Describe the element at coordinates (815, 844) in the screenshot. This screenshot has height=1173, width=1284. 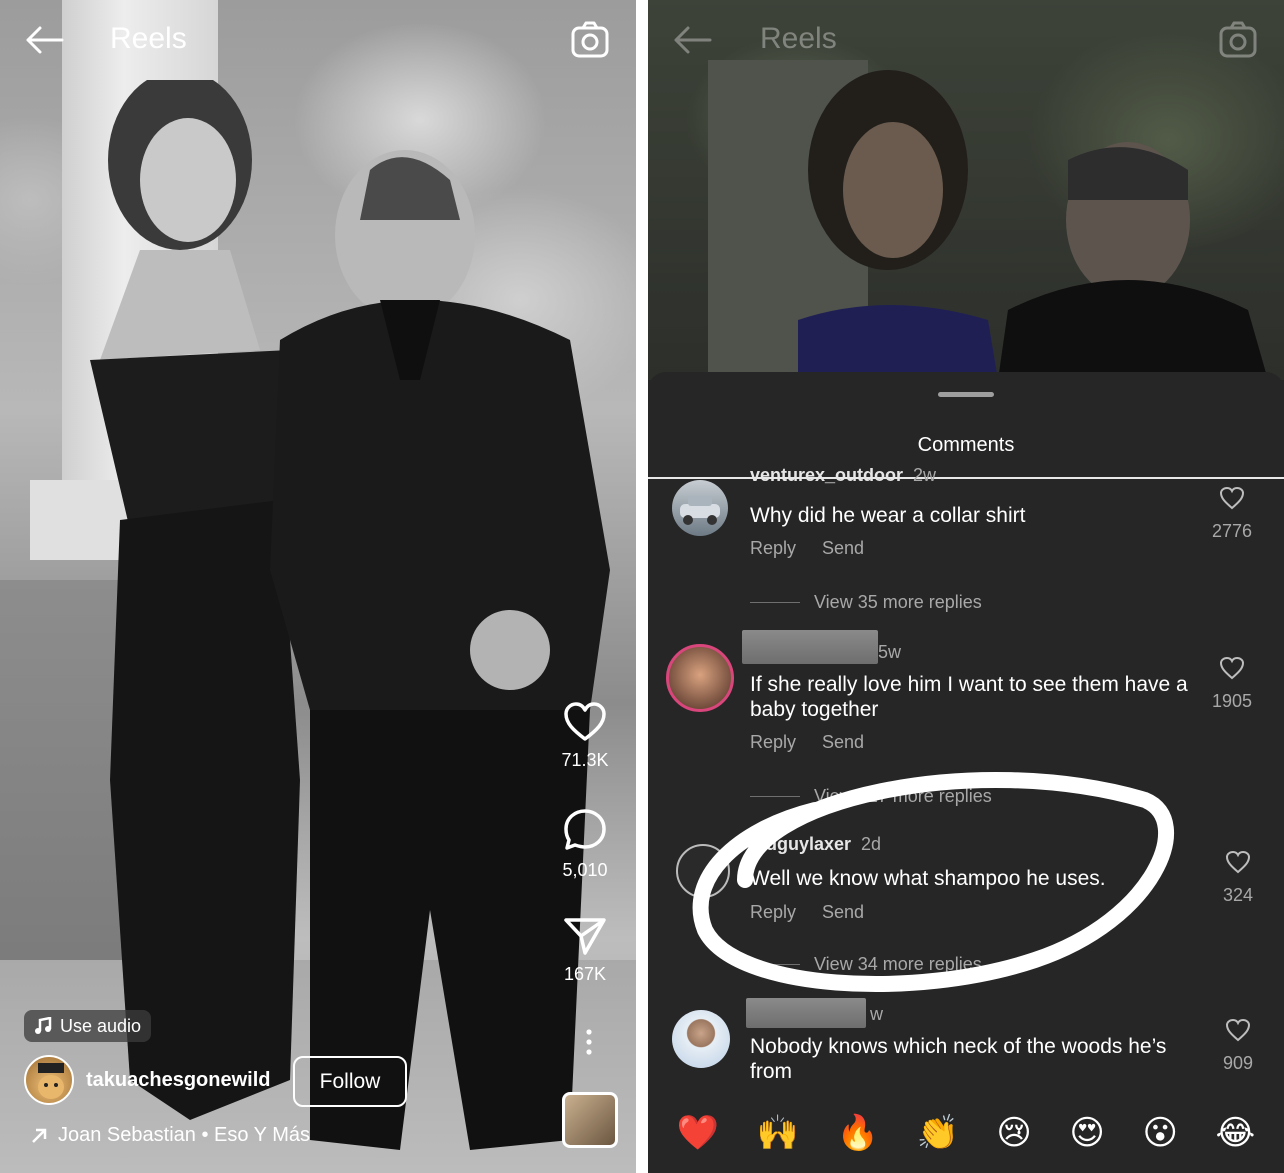
I see `comment-username: oldguylaxer 2d` at that location.